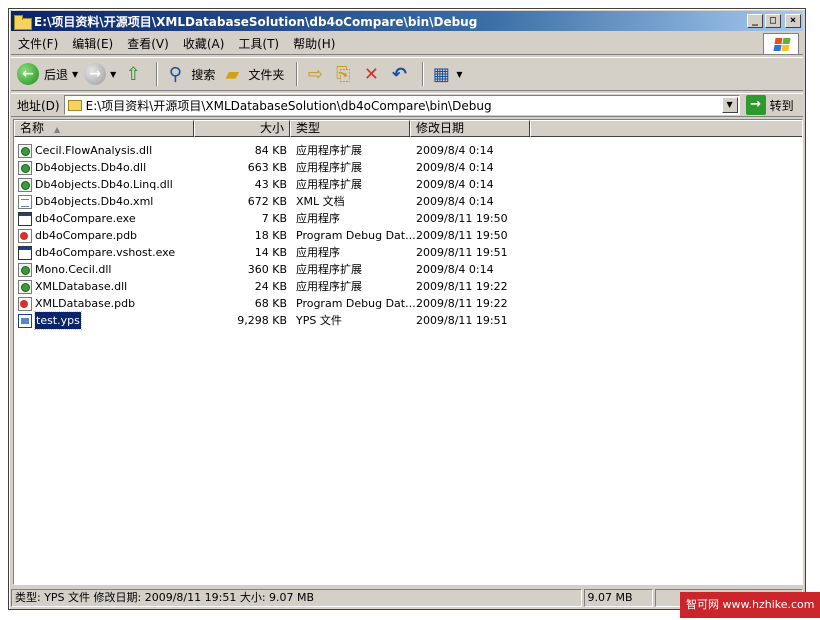 This screenshot has width=820, height=620. I want to click on column-header-date: 修改日期, so click(470, 128).